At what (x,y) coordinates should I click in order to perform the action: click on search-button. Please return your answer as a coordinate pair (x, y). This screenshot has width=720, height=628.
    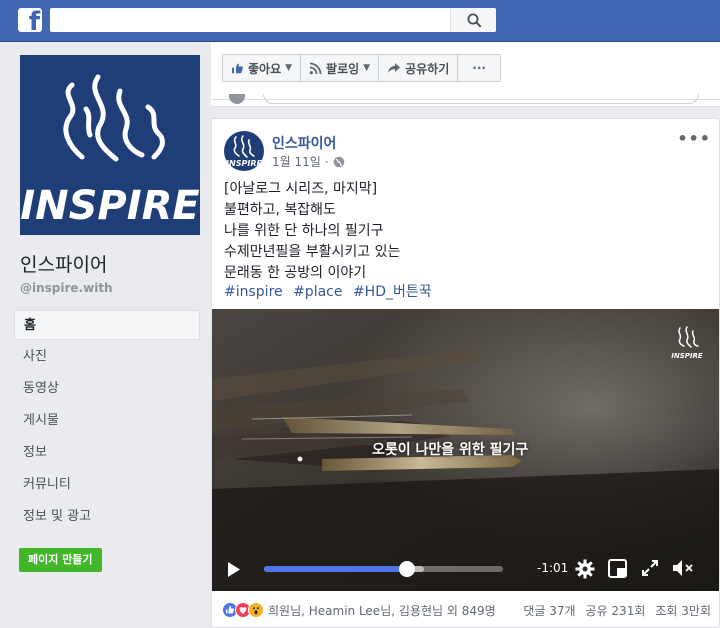
    Looking at the image, I should click on (473, 20).